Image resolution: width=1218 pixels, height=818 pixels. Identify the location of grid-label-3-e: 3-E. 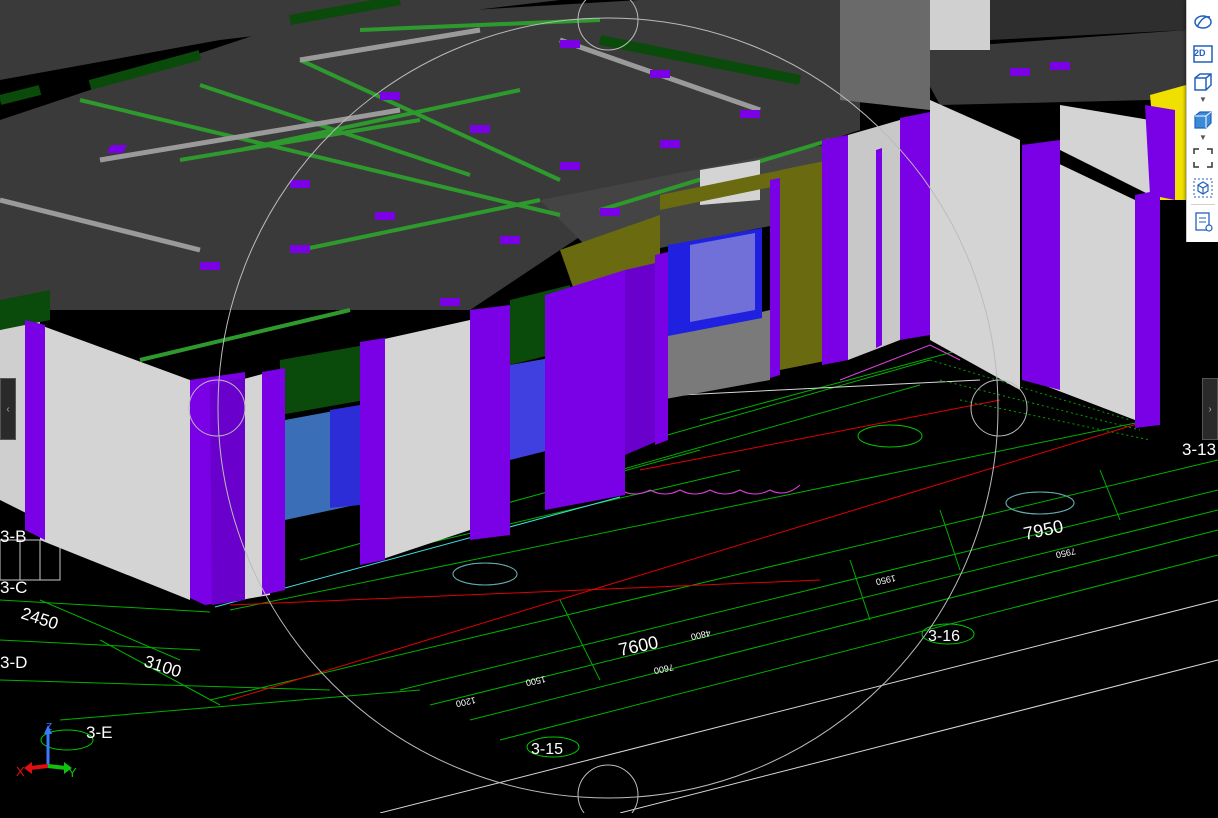
(99, 732).